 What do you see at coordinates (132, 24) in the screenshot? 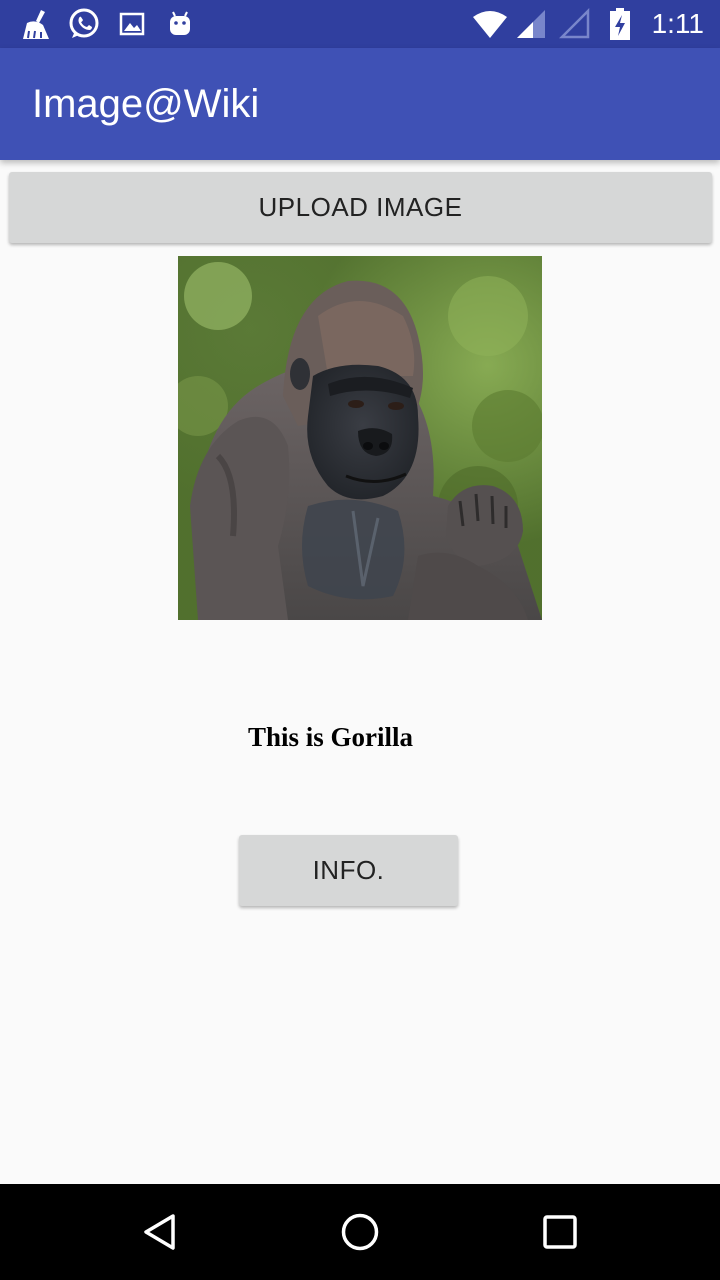
I see `gallery-icon` at bounding box center [132, 24].